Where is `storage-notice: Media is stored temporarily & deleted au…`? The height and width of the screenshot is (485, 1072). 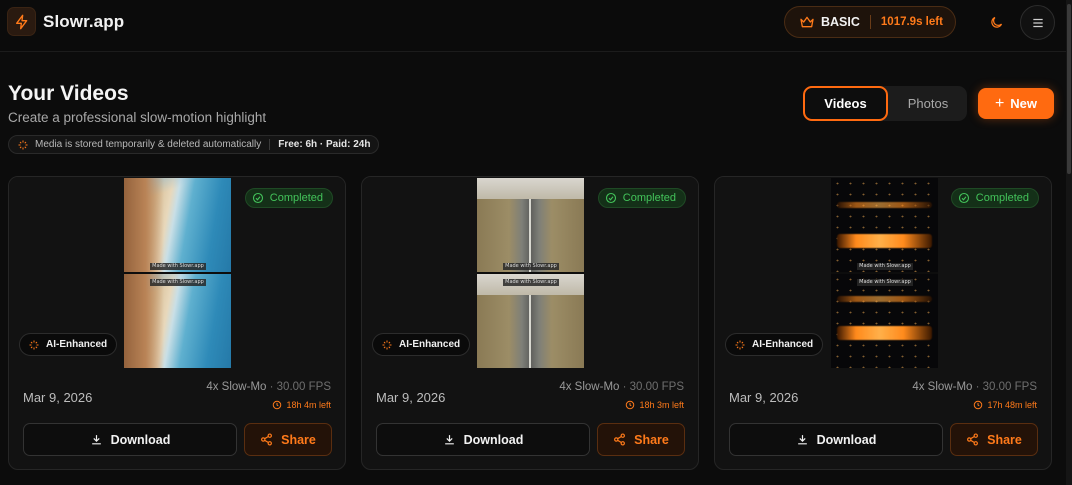 storage-notice: Media is stored temporarily & deleted au… is located at coordinates (194, 144).